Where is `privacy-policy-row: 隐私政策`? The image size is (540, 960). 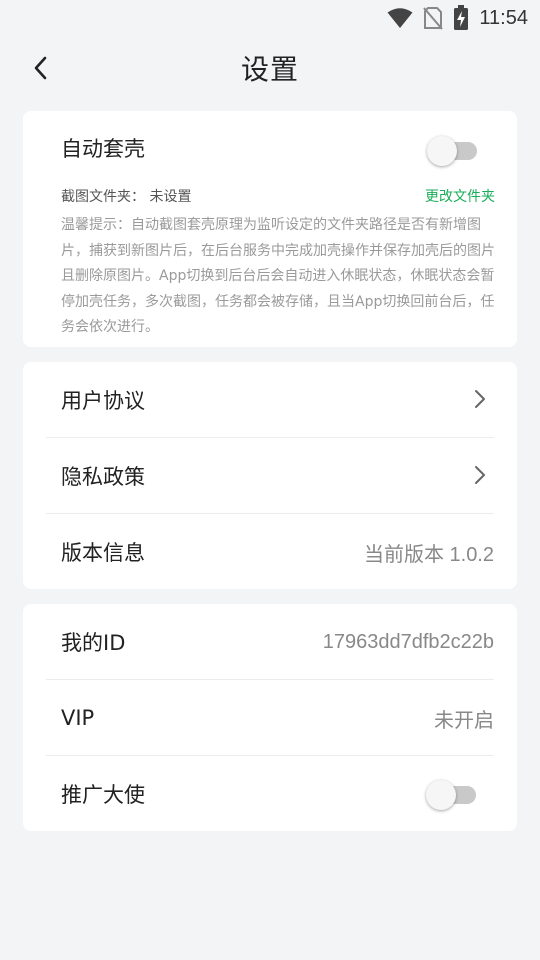
privacy-policy-row: 隐私政策 is located at coordinates (270, 476).